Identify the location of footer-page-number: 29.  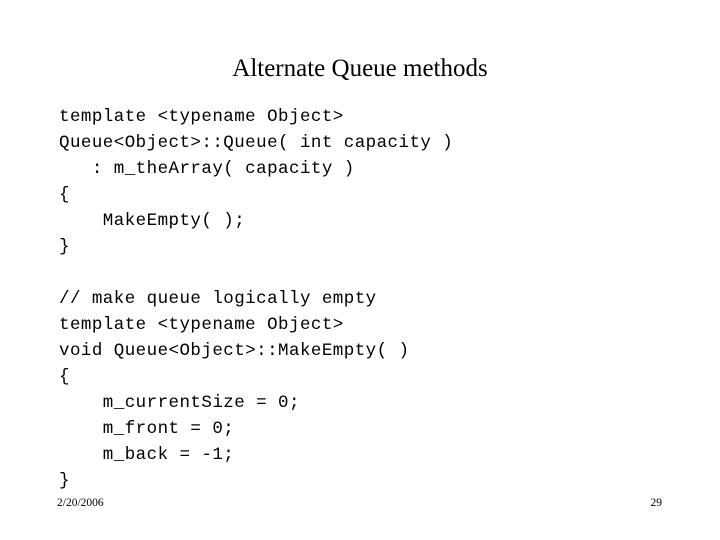
(656, 503).